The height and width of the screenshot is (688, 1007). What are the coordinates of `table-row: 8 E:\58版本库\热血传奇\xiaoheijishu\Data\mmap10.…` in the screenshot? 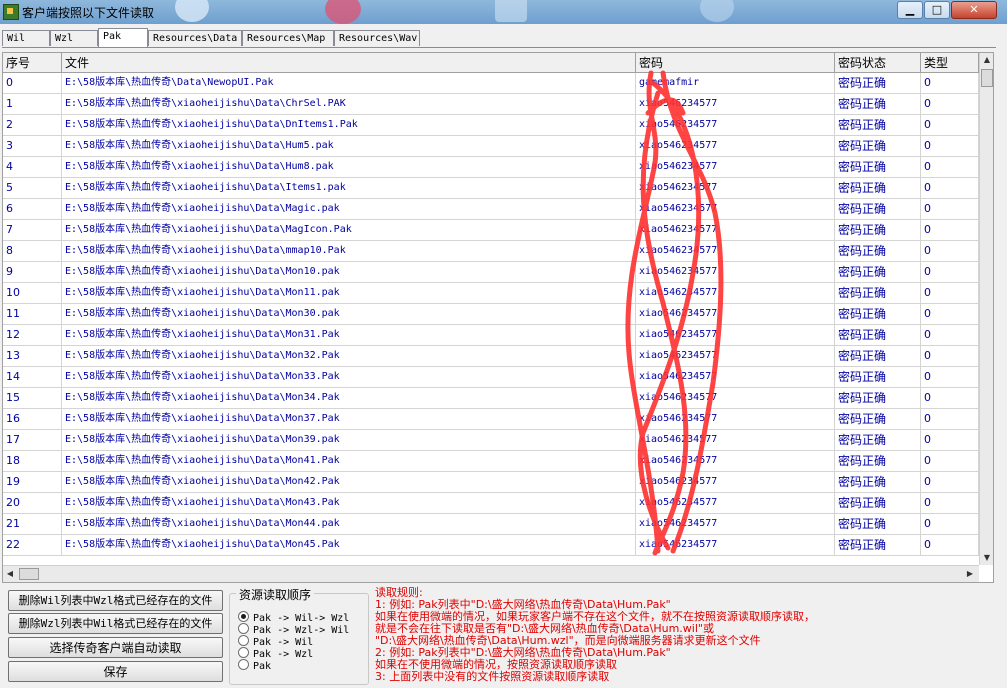 It's located at (491, 251).